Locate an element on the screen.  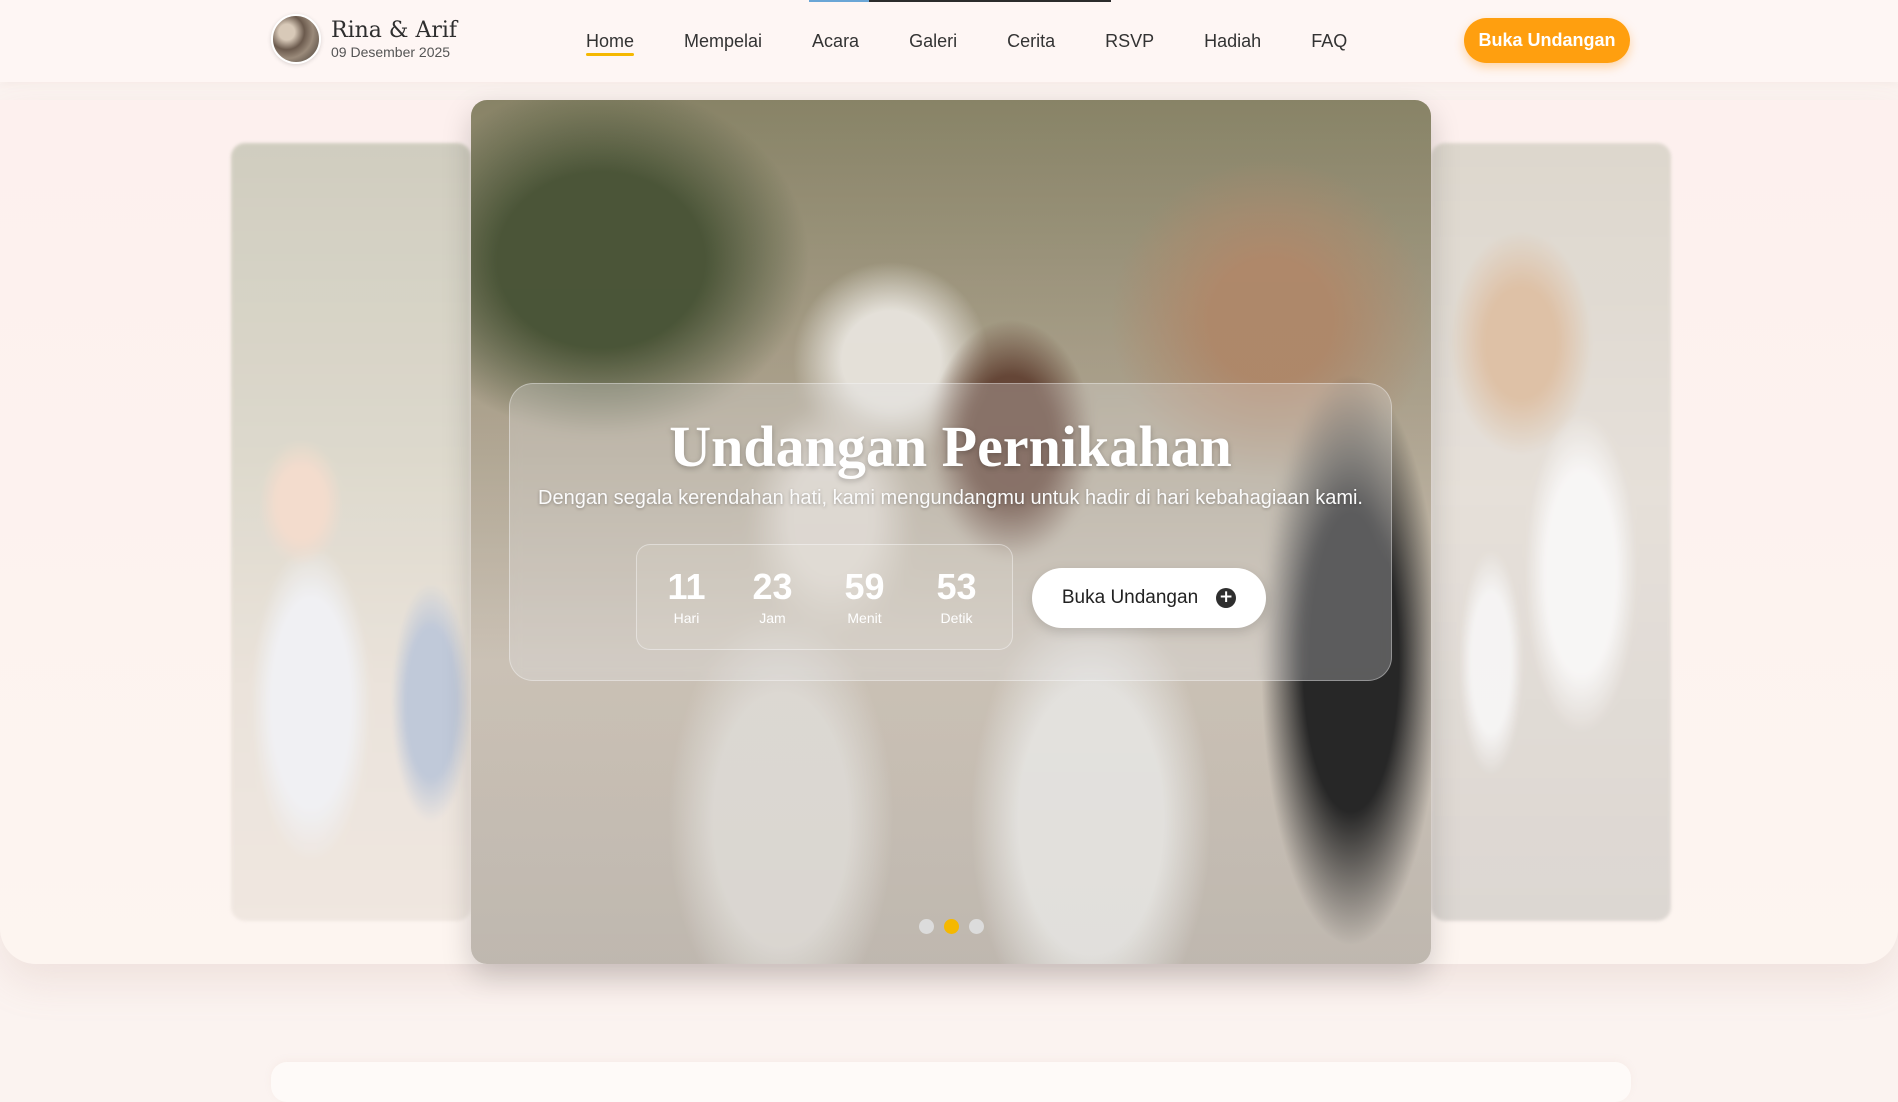
nav-item-rsvp: RSVP is located at coordinates (1129, 41).